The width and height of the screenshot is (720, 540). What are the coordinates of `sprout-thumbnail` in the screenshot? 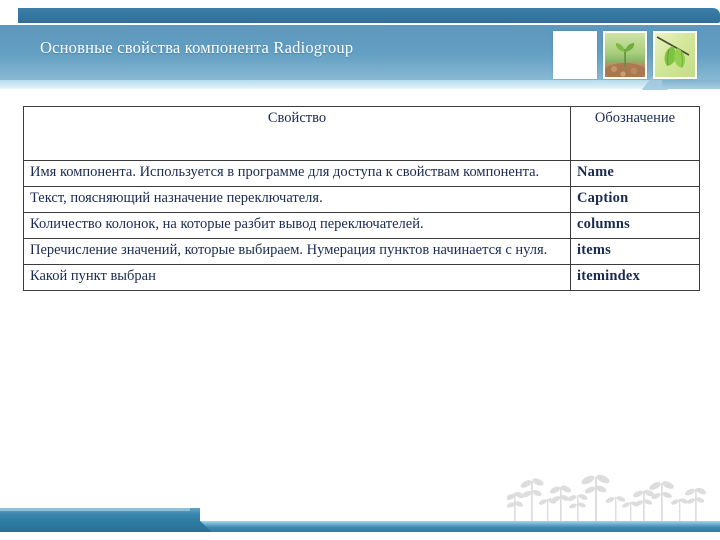 It's located at (625, 55).